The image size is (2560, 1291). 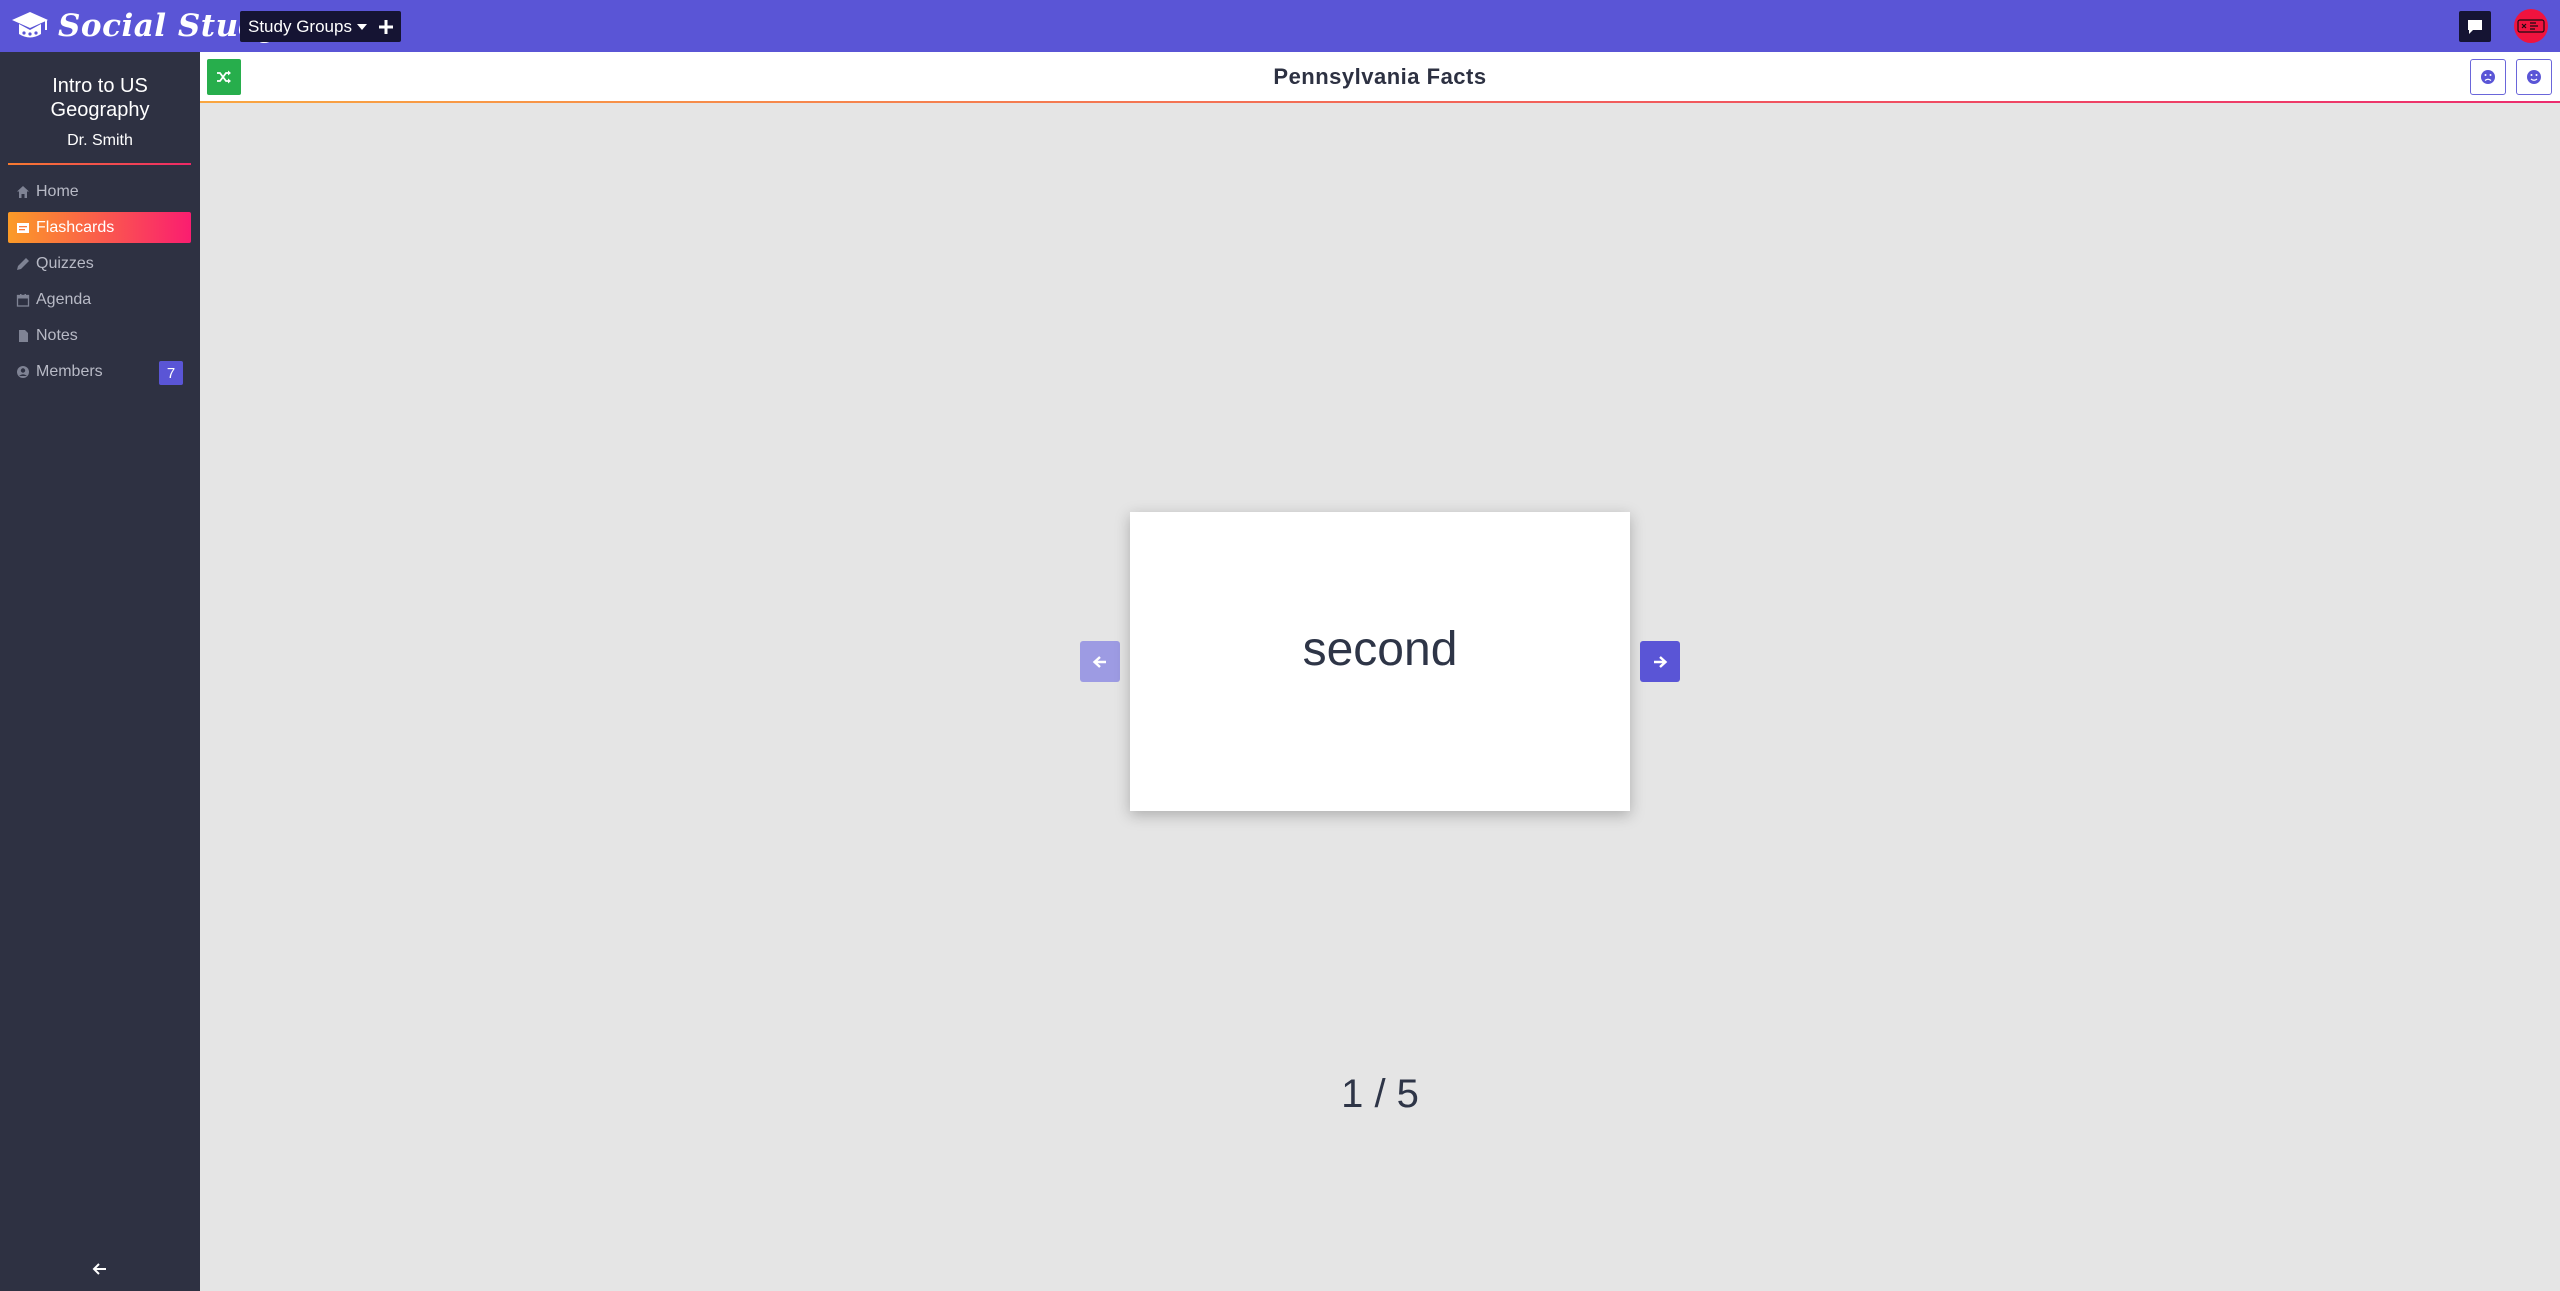 I want to click on sidebar-item-notes: Notes, so click(x=99, y=335).